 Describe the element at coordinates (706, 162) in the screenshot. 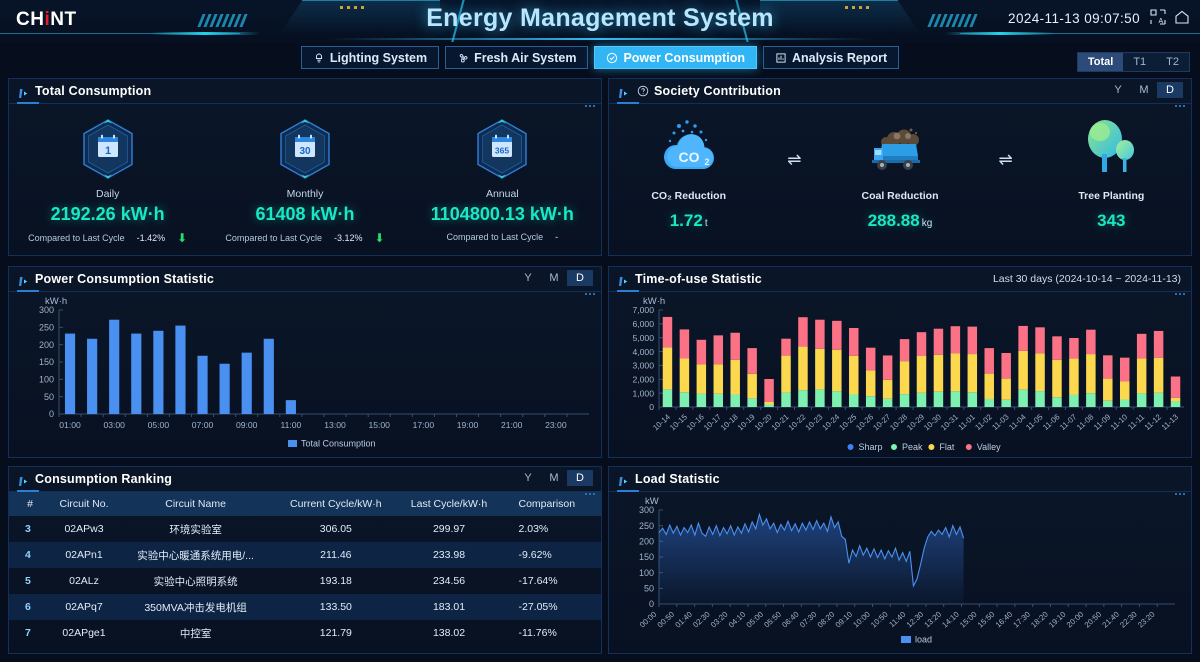

I see `svg-text: 2` at that location.